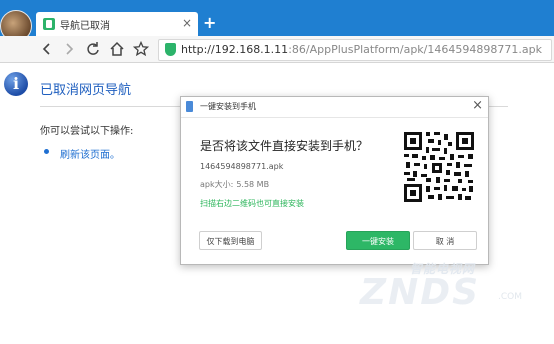 This screenshot has width=554, height=344. Describe the element at coordinates (87, 131) in the screenshot. I see `hint-text: 你可以尝试以下操作:` at that location.